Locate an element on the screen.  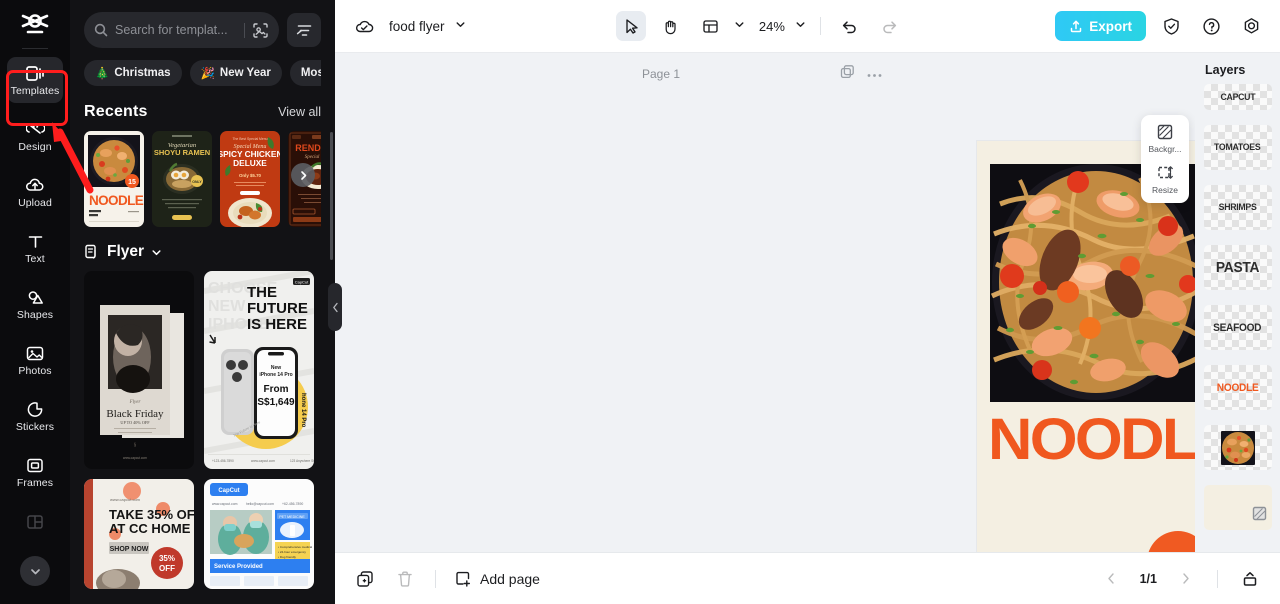
layer-item-seafood: SEAFOOD is located at coordinates (1237, 327).